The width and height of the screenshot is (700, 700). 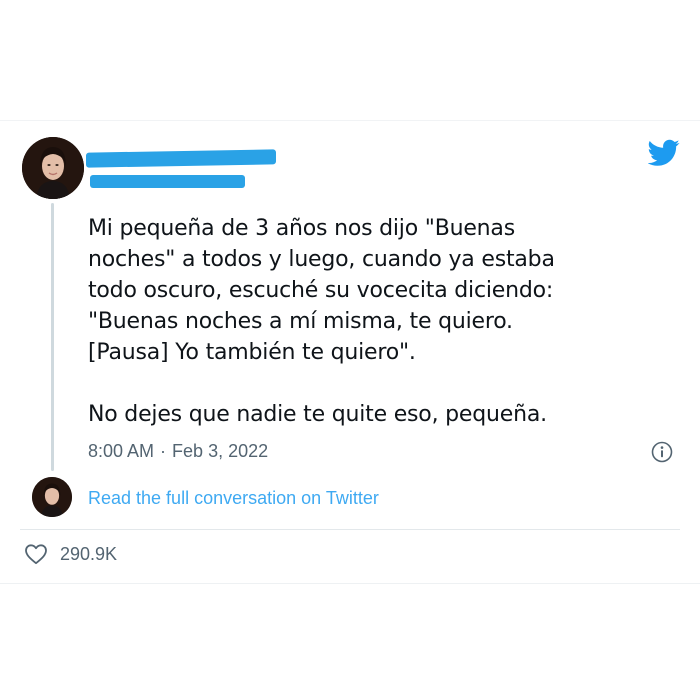 What do you see at coordinates (350, 529) in the screenshot?
I see `divider` at bounding box center [350, 529].